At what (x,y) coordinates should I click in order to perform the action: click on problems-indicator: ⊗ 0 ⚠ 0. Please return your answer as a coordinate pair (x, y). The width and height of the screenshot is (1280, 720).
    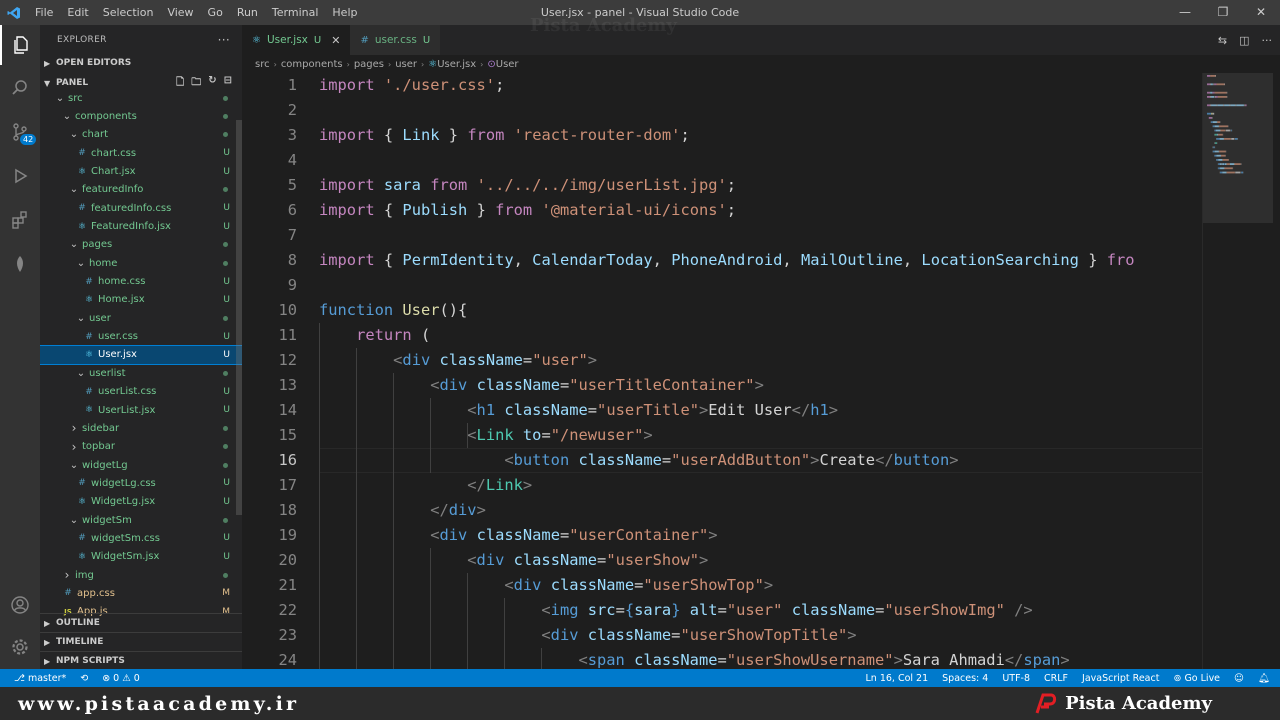
    Looking at the image, I should click on (121, 678).